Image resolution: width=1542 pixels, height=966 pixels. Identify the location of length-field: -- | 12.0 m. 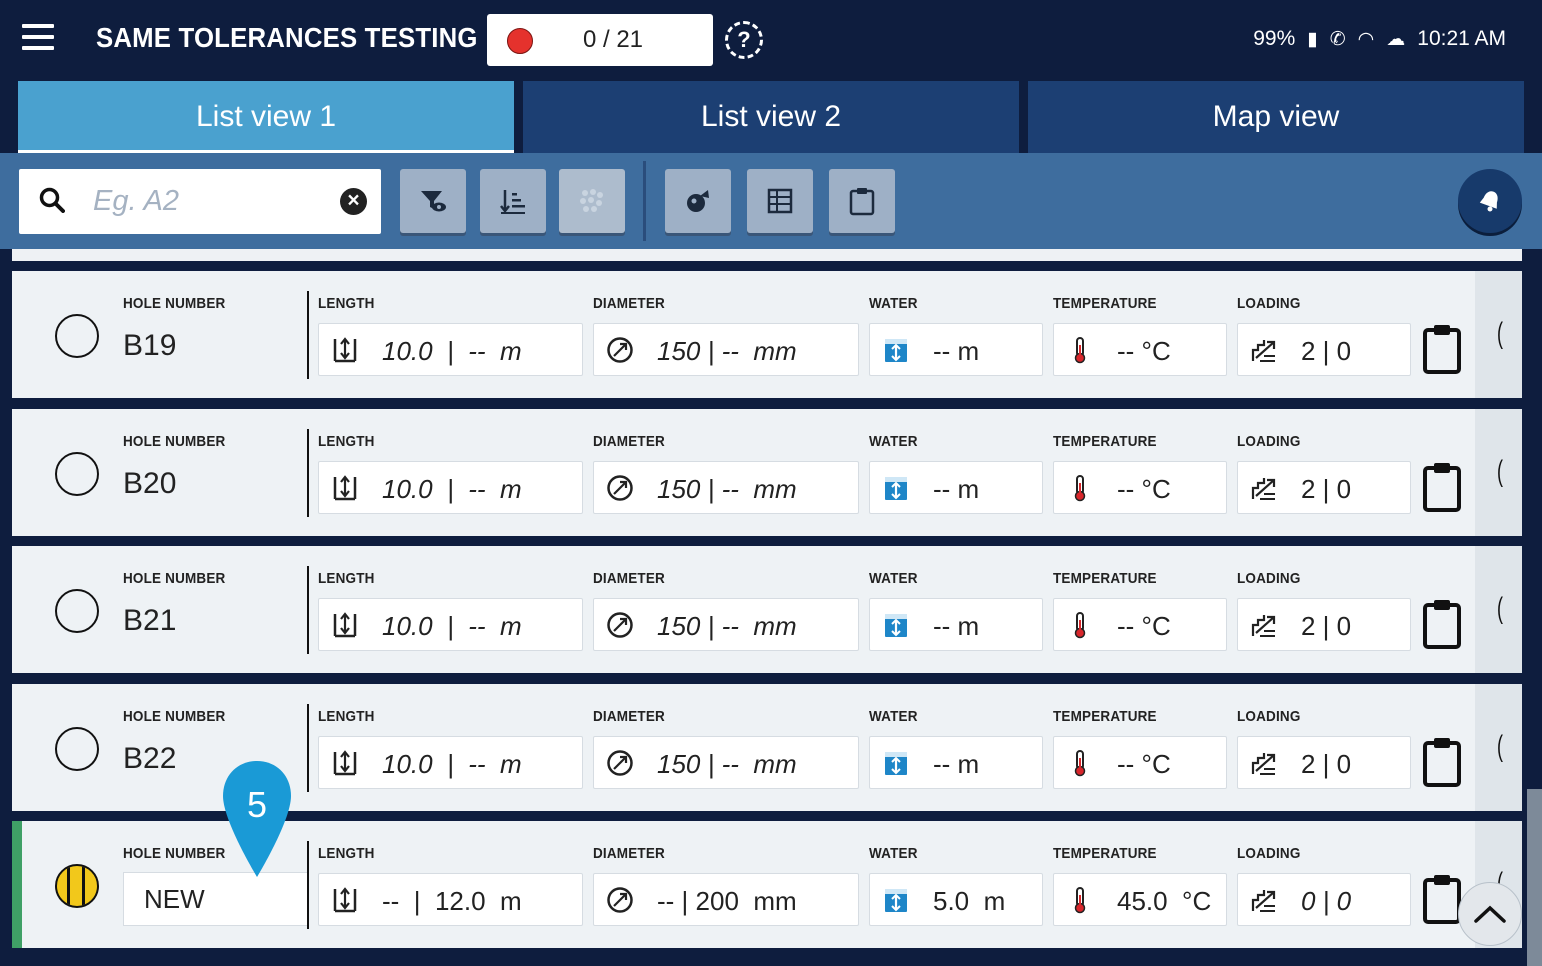
(450, 899).